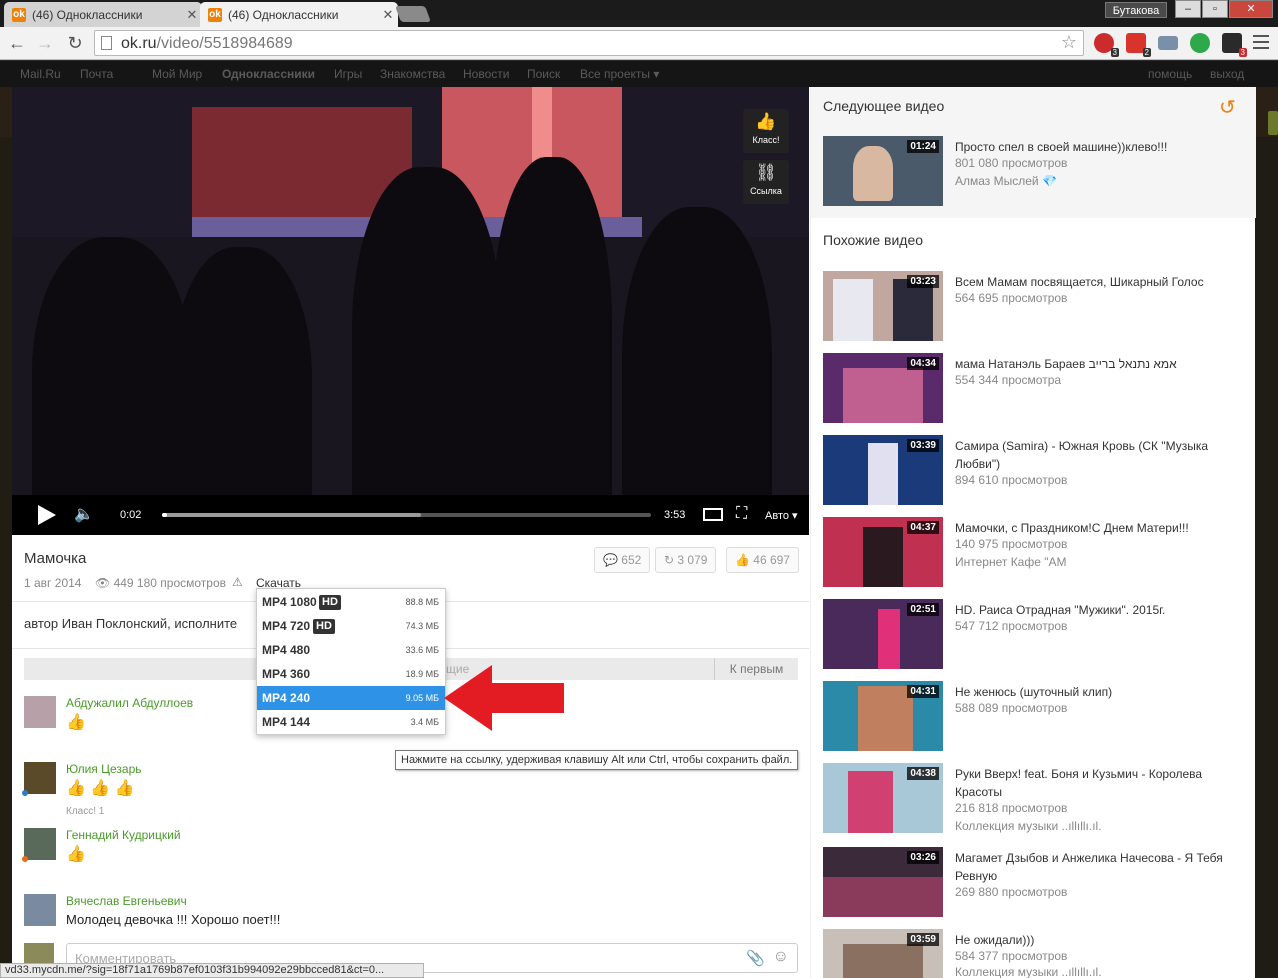 The width and height of the screenshot is (1278, 978). What do you see at coordinates (1215, 9) in the screenshot?
I see `maximize-button: ▫` at bounding box center [1215, 9].